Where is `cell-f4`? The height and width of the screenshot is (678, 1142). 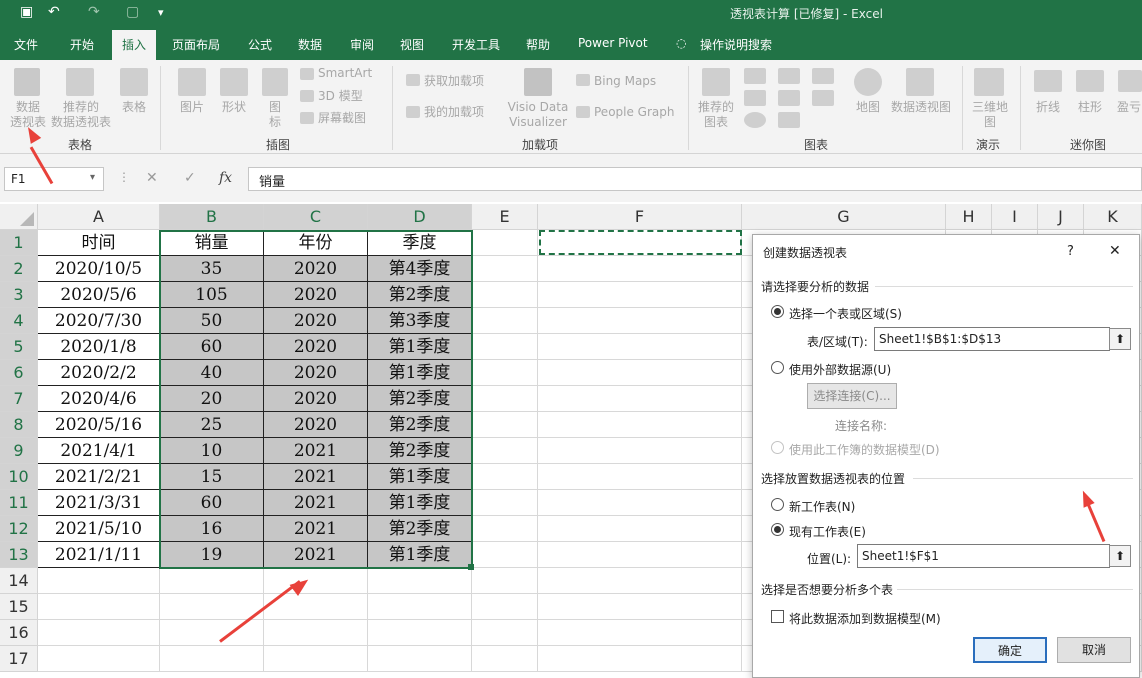
cell-f4 is located at coordinates (640, 321).